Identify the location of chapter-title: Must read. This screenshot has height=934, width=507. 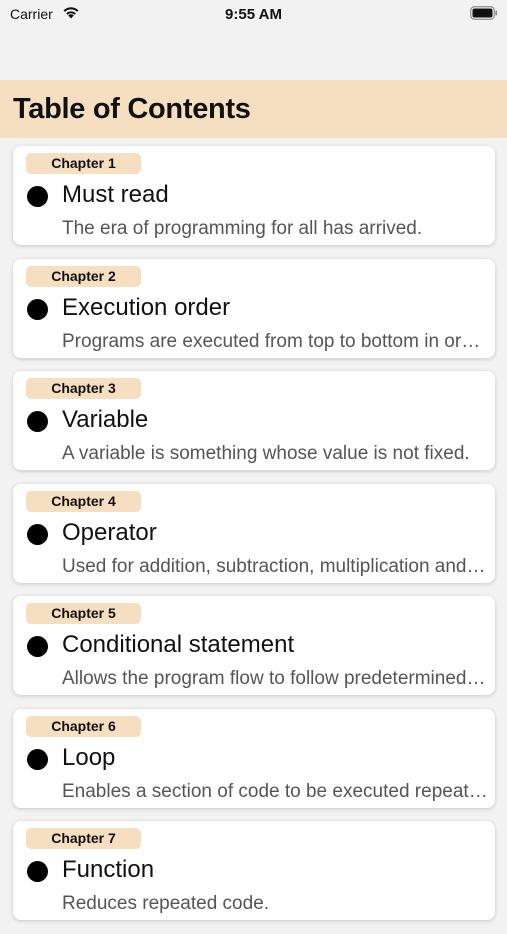
(115, 194).